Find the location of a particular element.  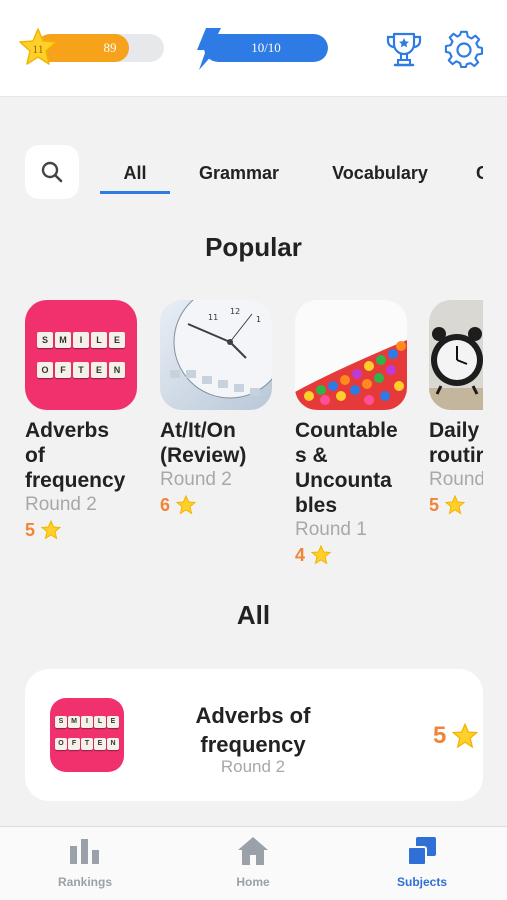

subject-stars: 5 is located at coordinates (456, 736).